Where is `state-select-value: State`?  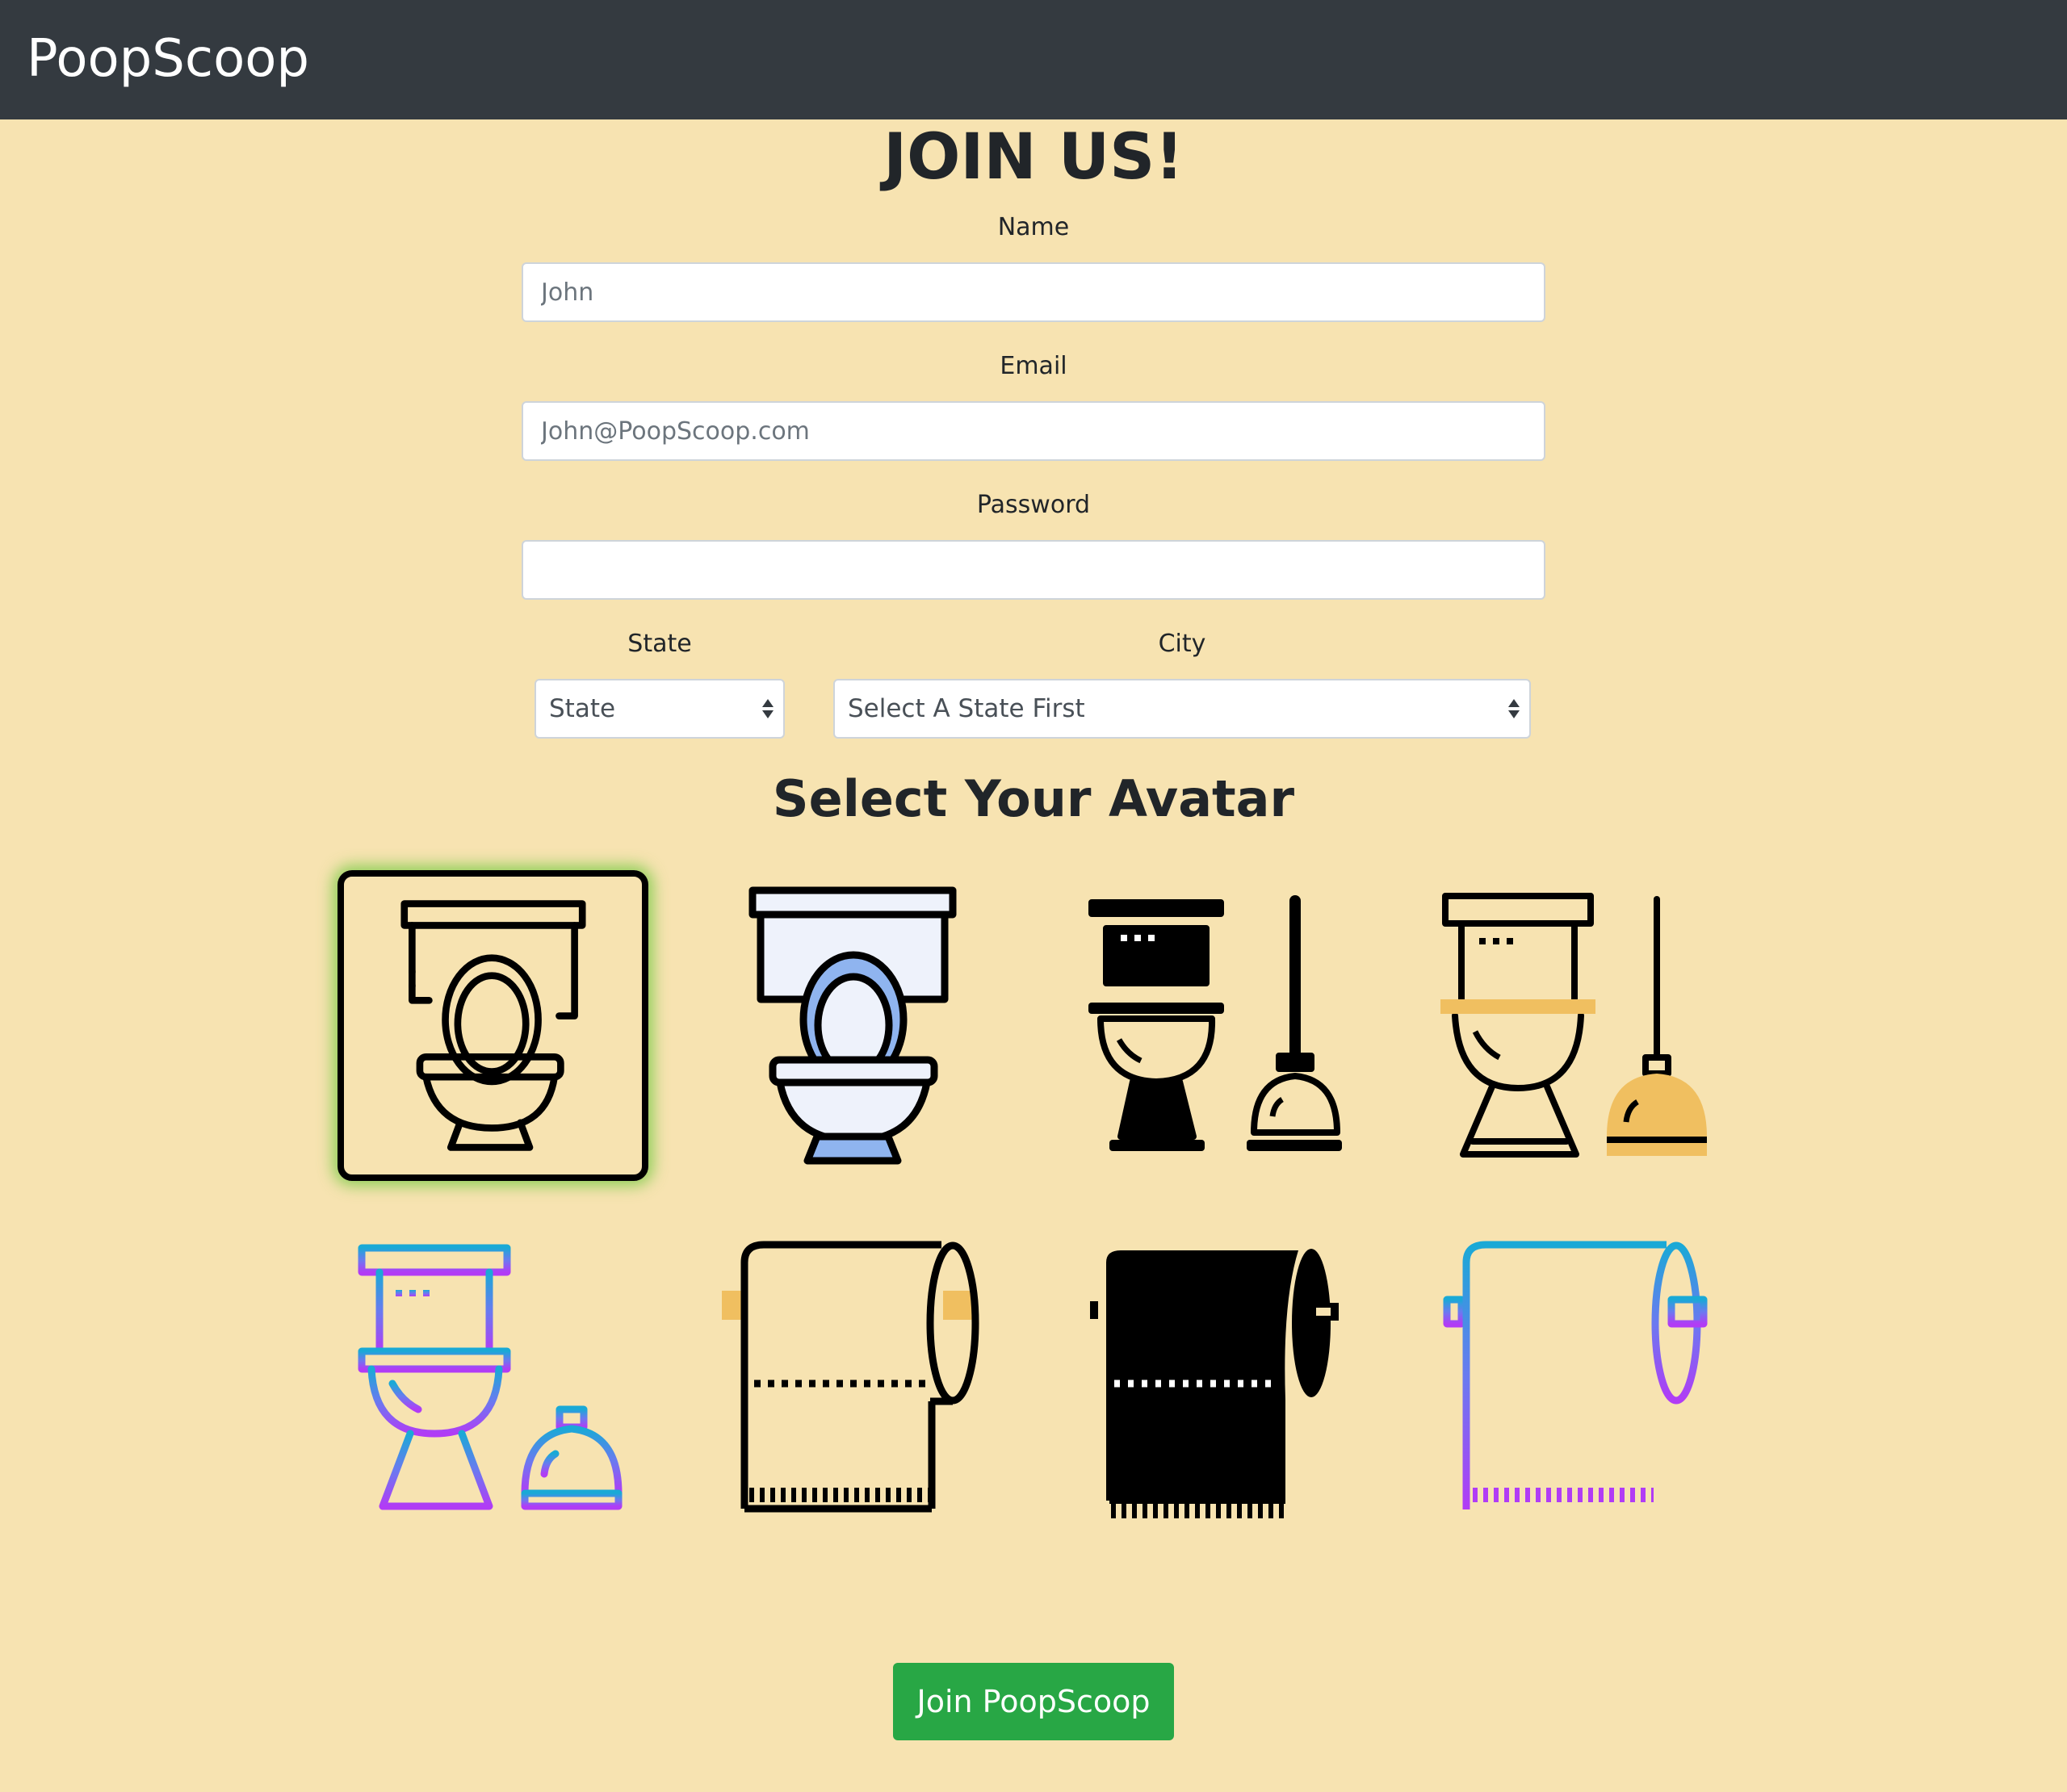 state-select-value: State is located at coordinates (582, 708).